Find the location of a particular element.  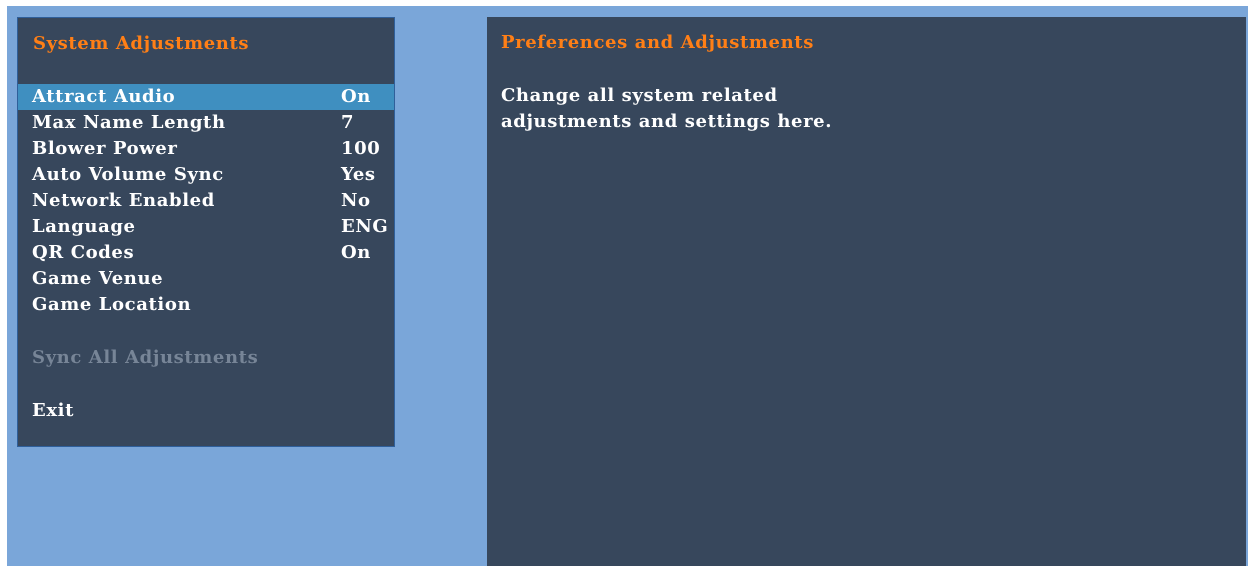

menu-item-game-venue: Game Venue is located at coordinates (206, 279).